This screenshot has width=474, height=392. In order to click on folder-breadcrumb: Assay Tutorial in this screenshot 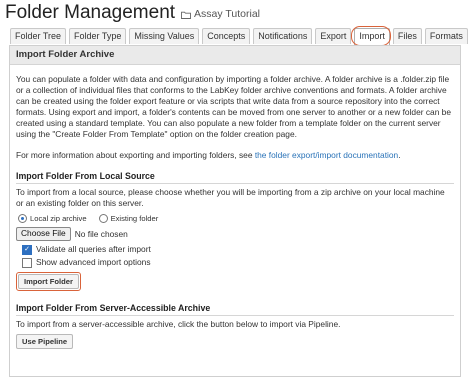, I will do `click(220, 14)`.